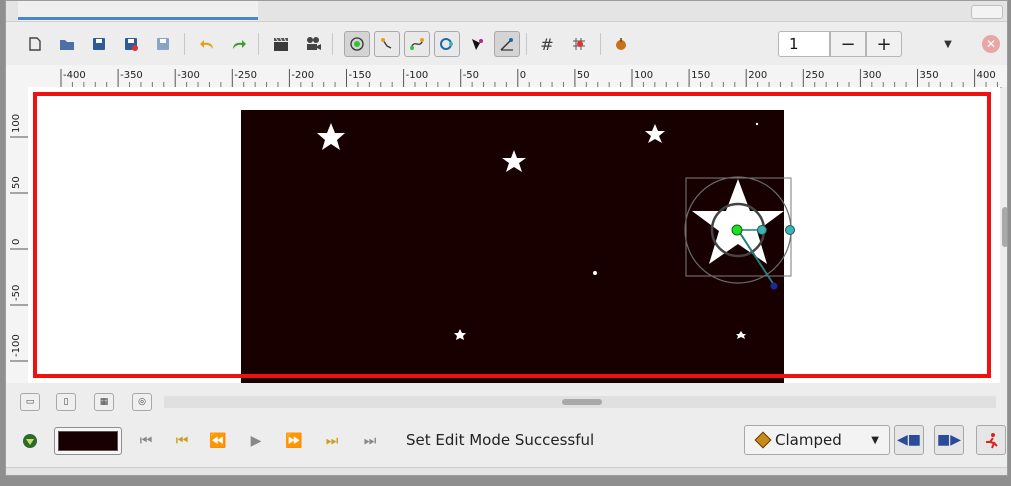  What do you see at coordinates (757, 75) in the screenshot?
I see `ruler-label: 200` at bounding box center [757, 75].